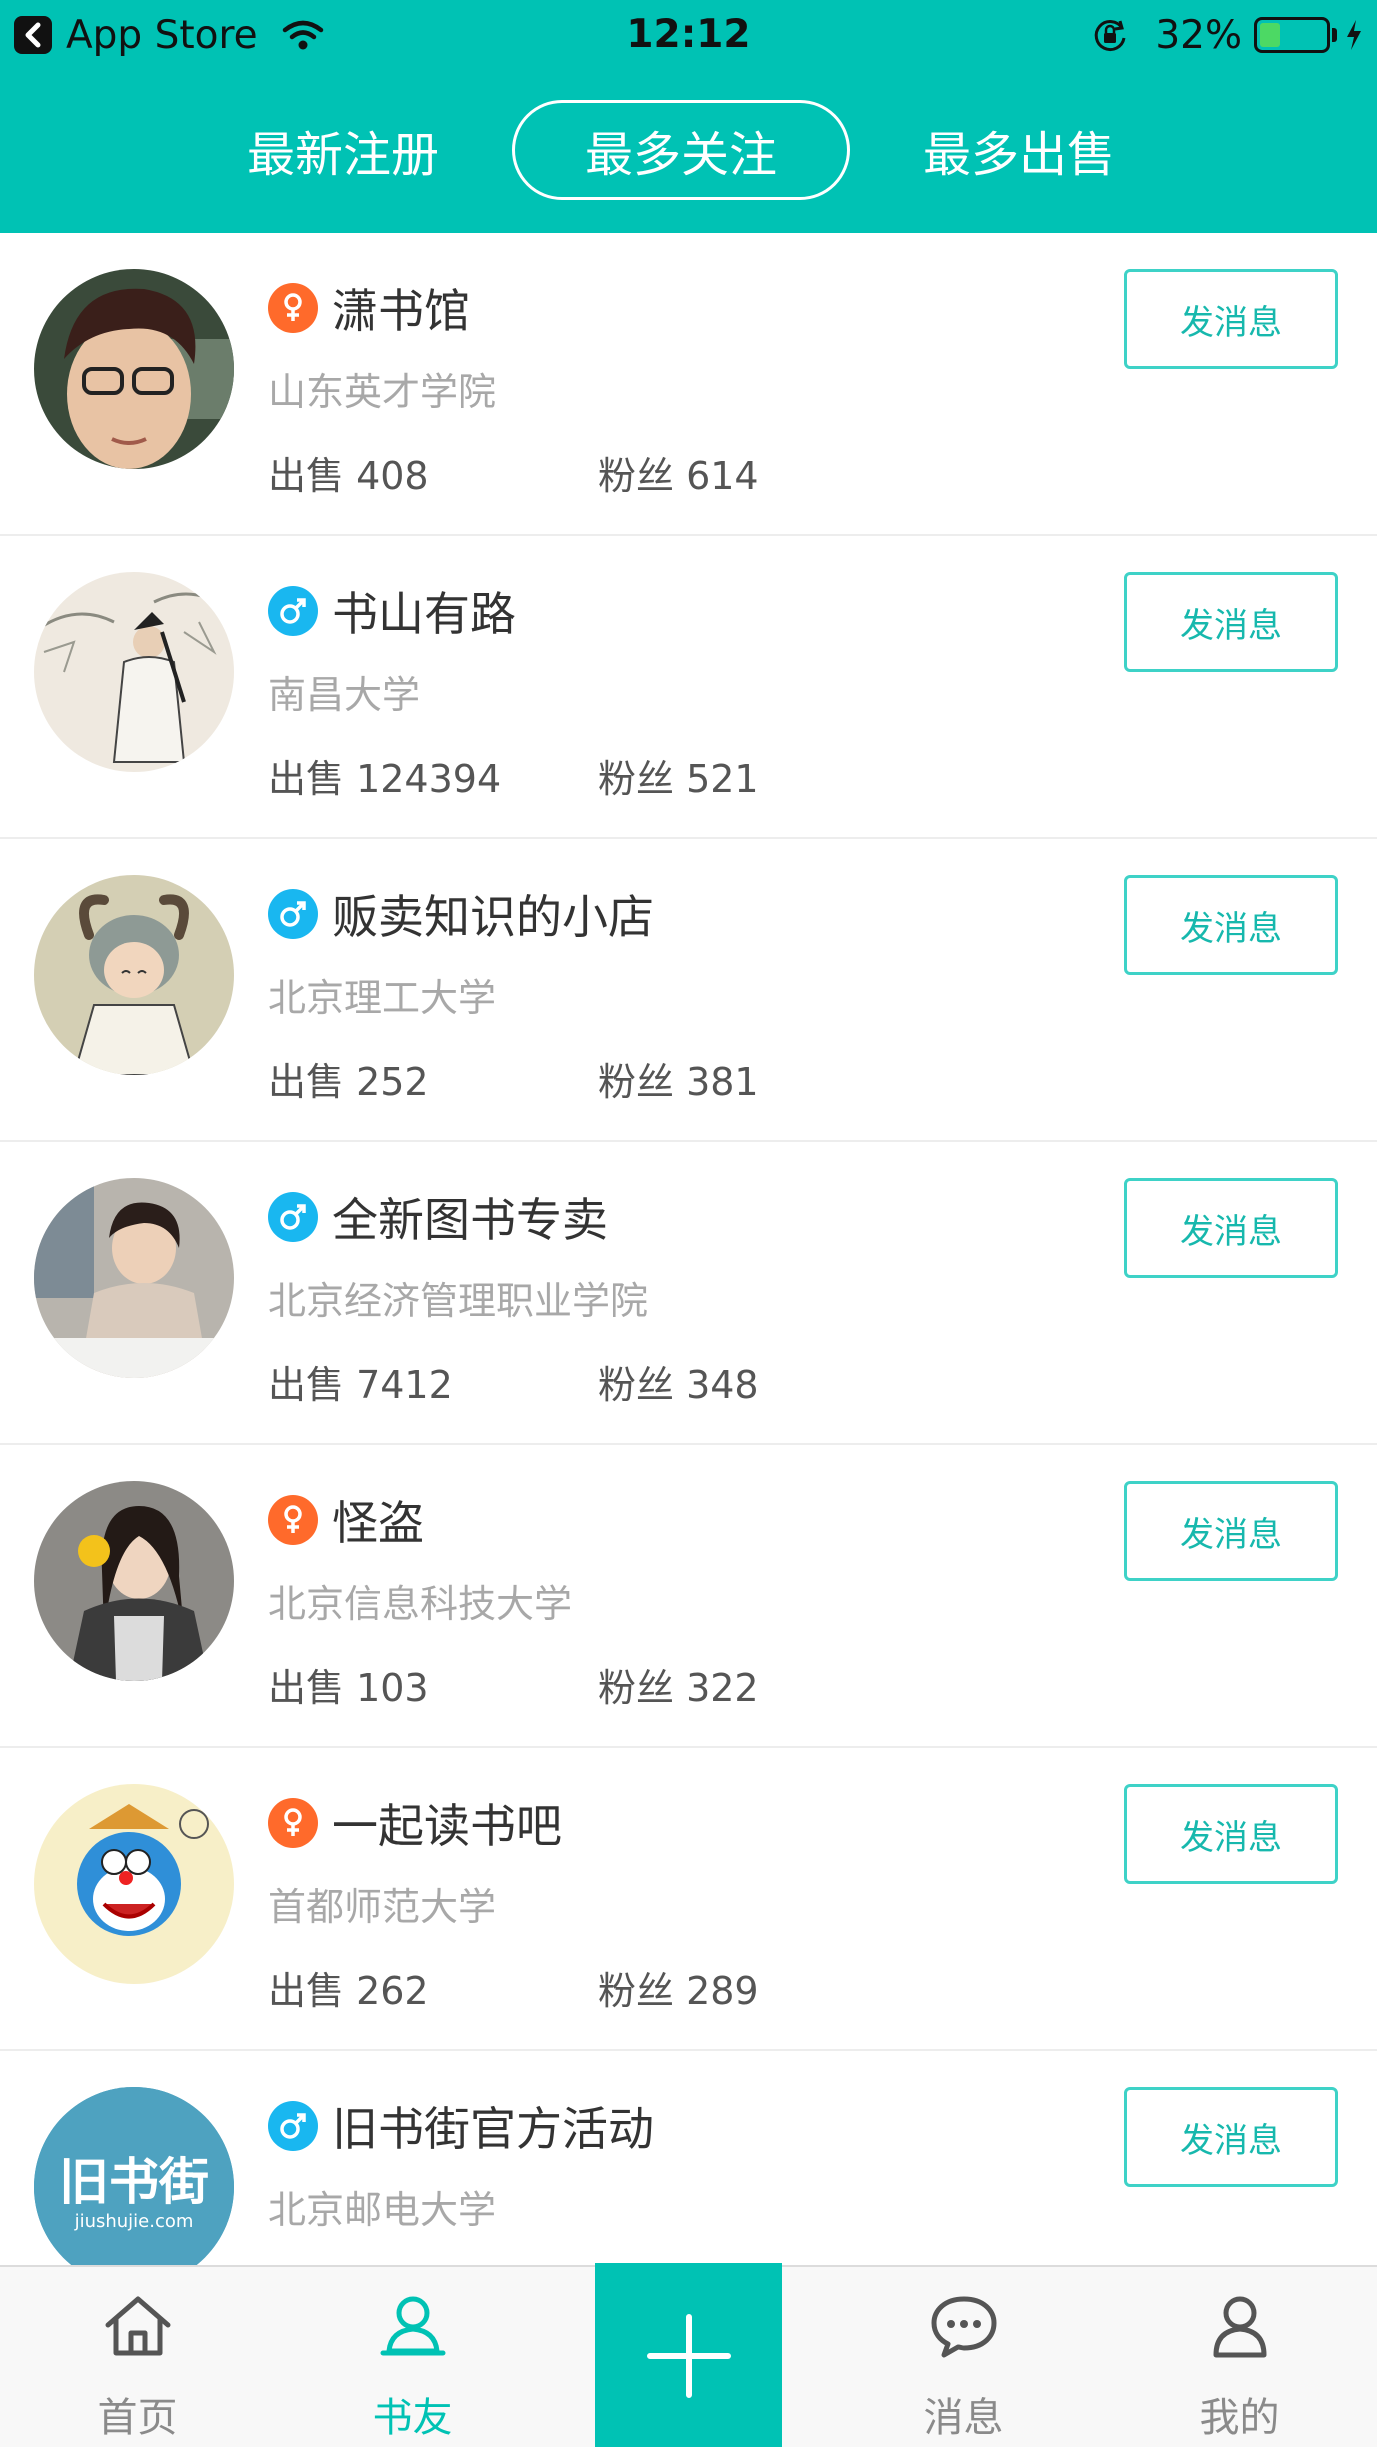 This screenshot has width=1377, height=2447. I want to click on fans-count: 粉丝 289, so click(678, 1991).